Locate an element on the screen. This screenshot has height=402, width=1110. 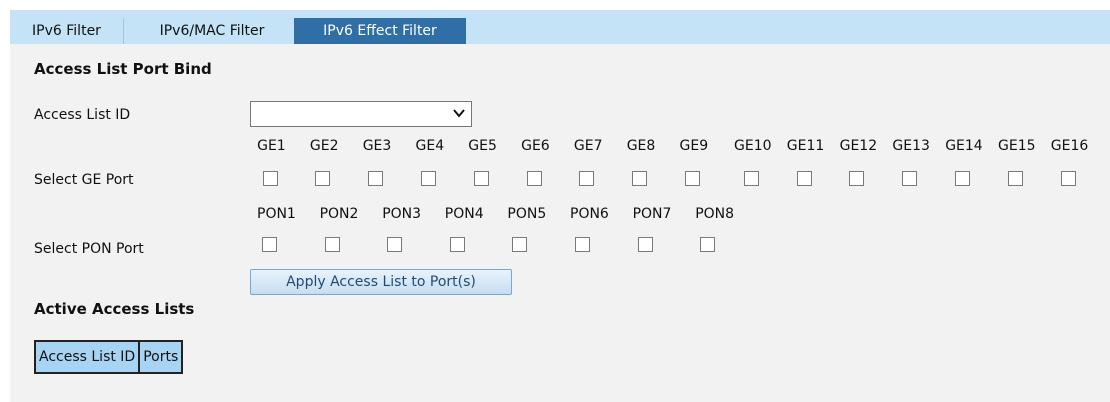
select-ge-port-label: Select GE Port is located at coordinates (84, 180).